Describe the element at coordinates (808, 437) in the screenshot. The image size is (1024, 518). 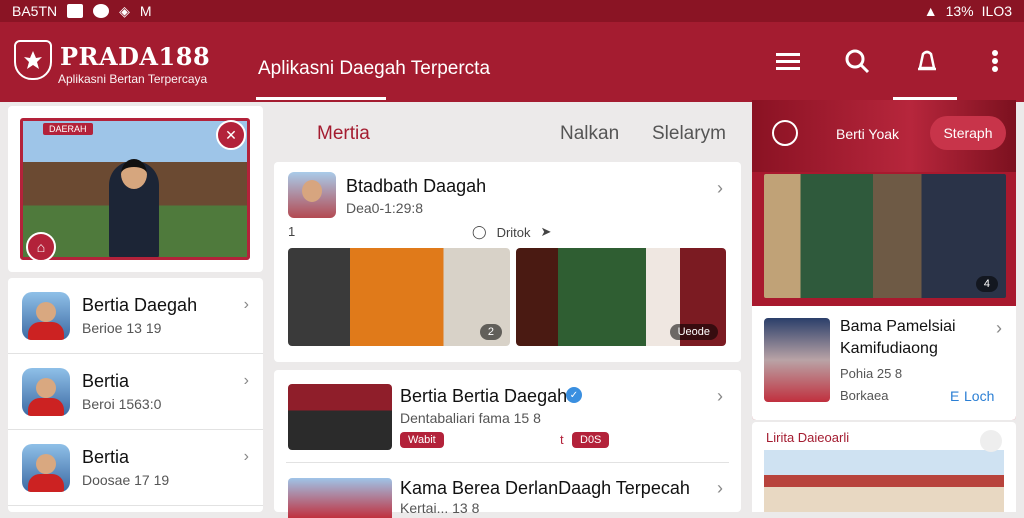
I see `bottom-card-title: Lirita Daieoarli` at that location.